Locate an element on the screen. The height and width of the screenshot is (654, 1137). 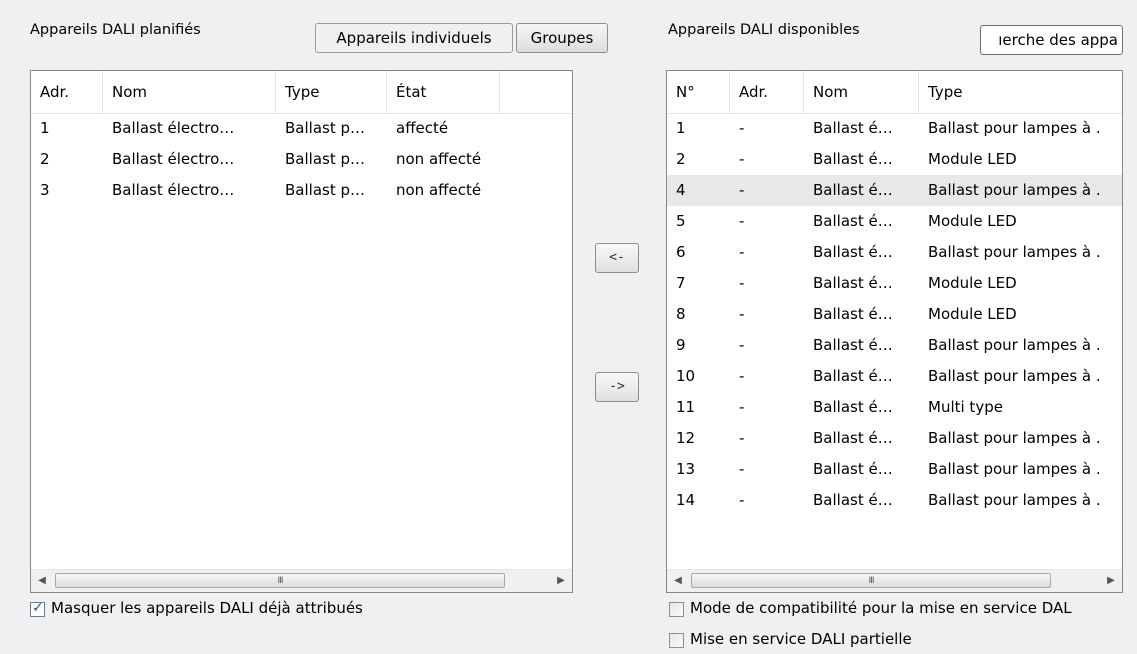
search-devices-button: ıerche des appa is located at coordinates (1051, 40).